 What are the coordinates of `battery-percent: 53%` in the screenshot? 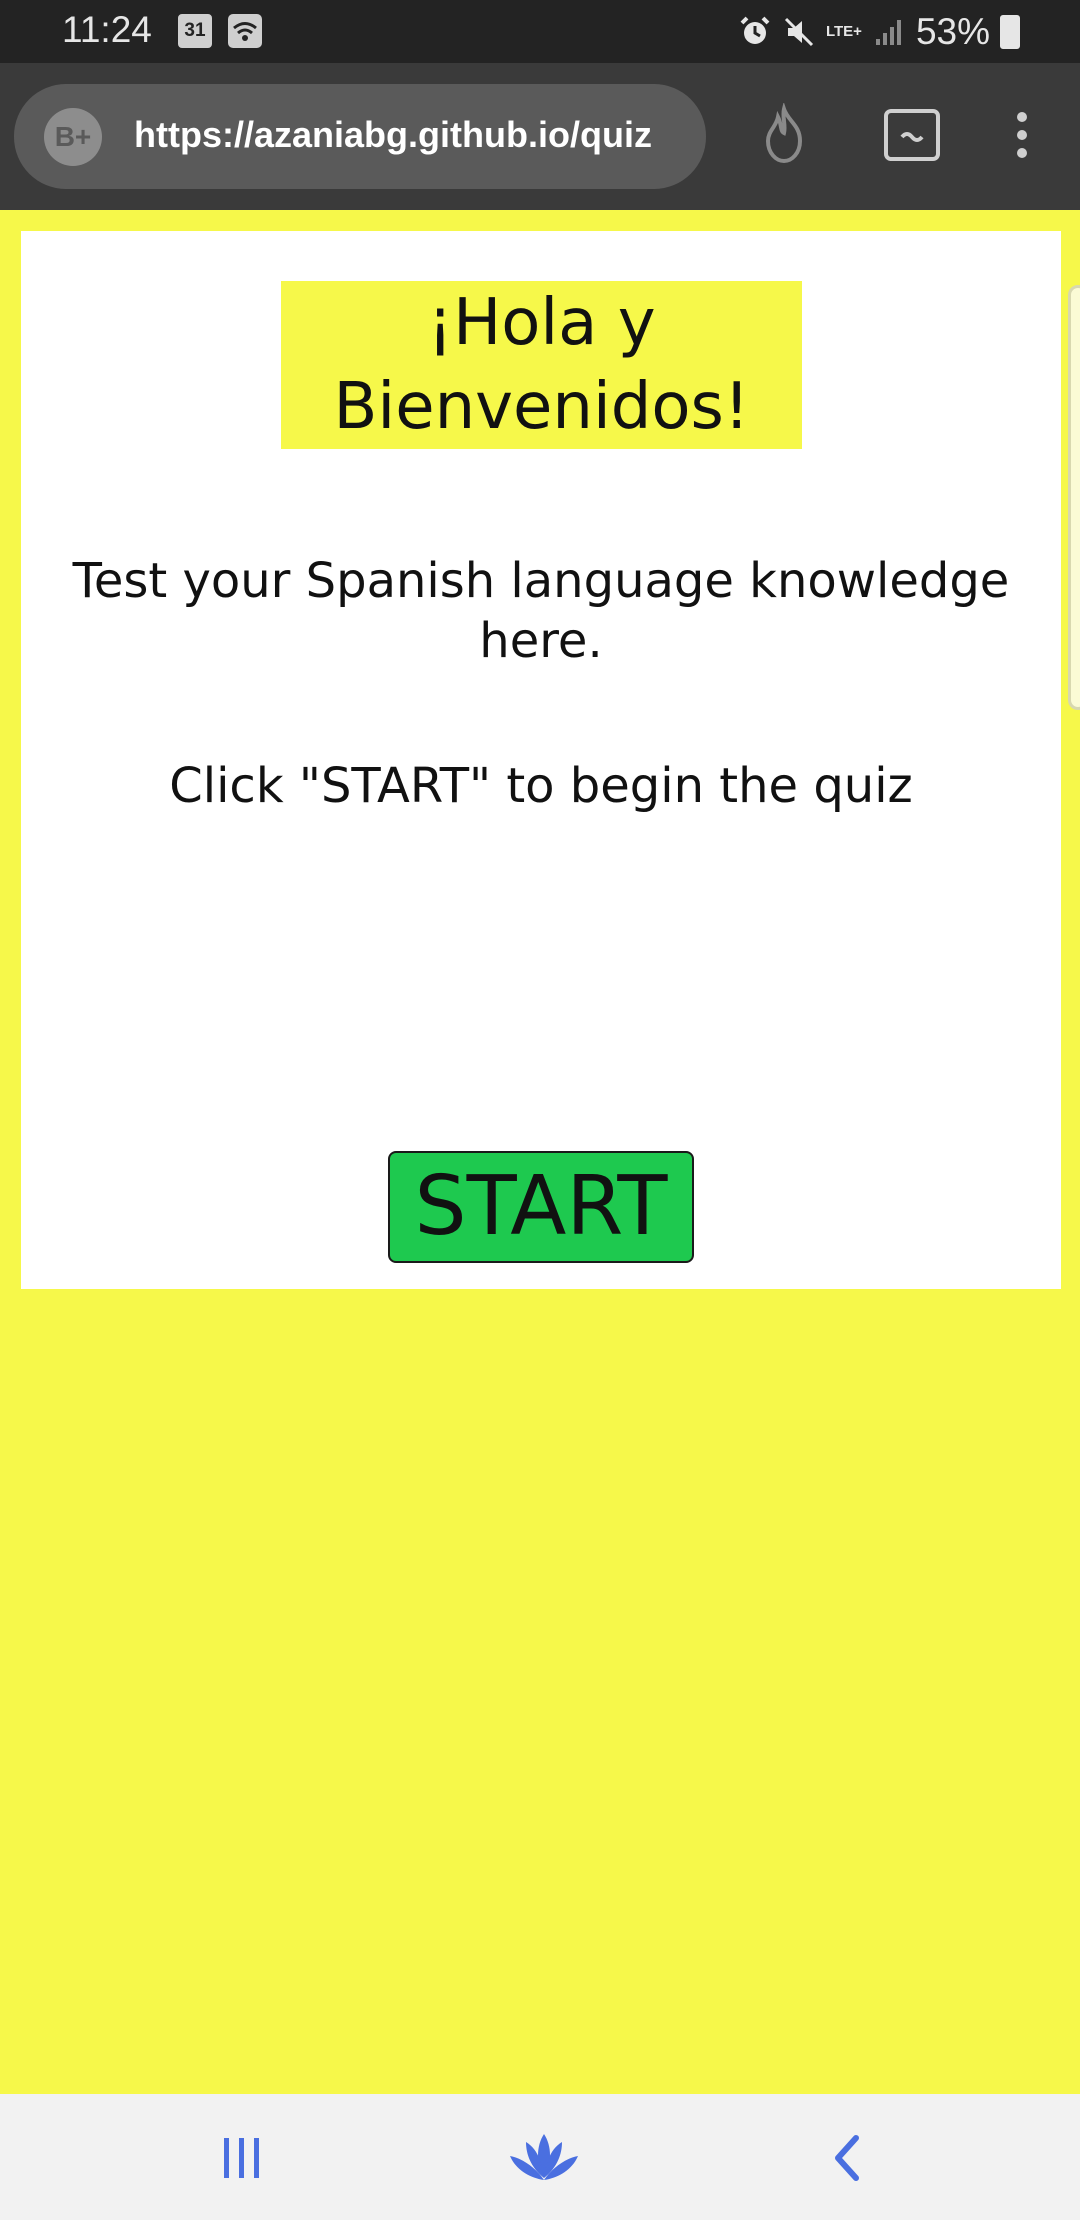 It's located at (952, 31).